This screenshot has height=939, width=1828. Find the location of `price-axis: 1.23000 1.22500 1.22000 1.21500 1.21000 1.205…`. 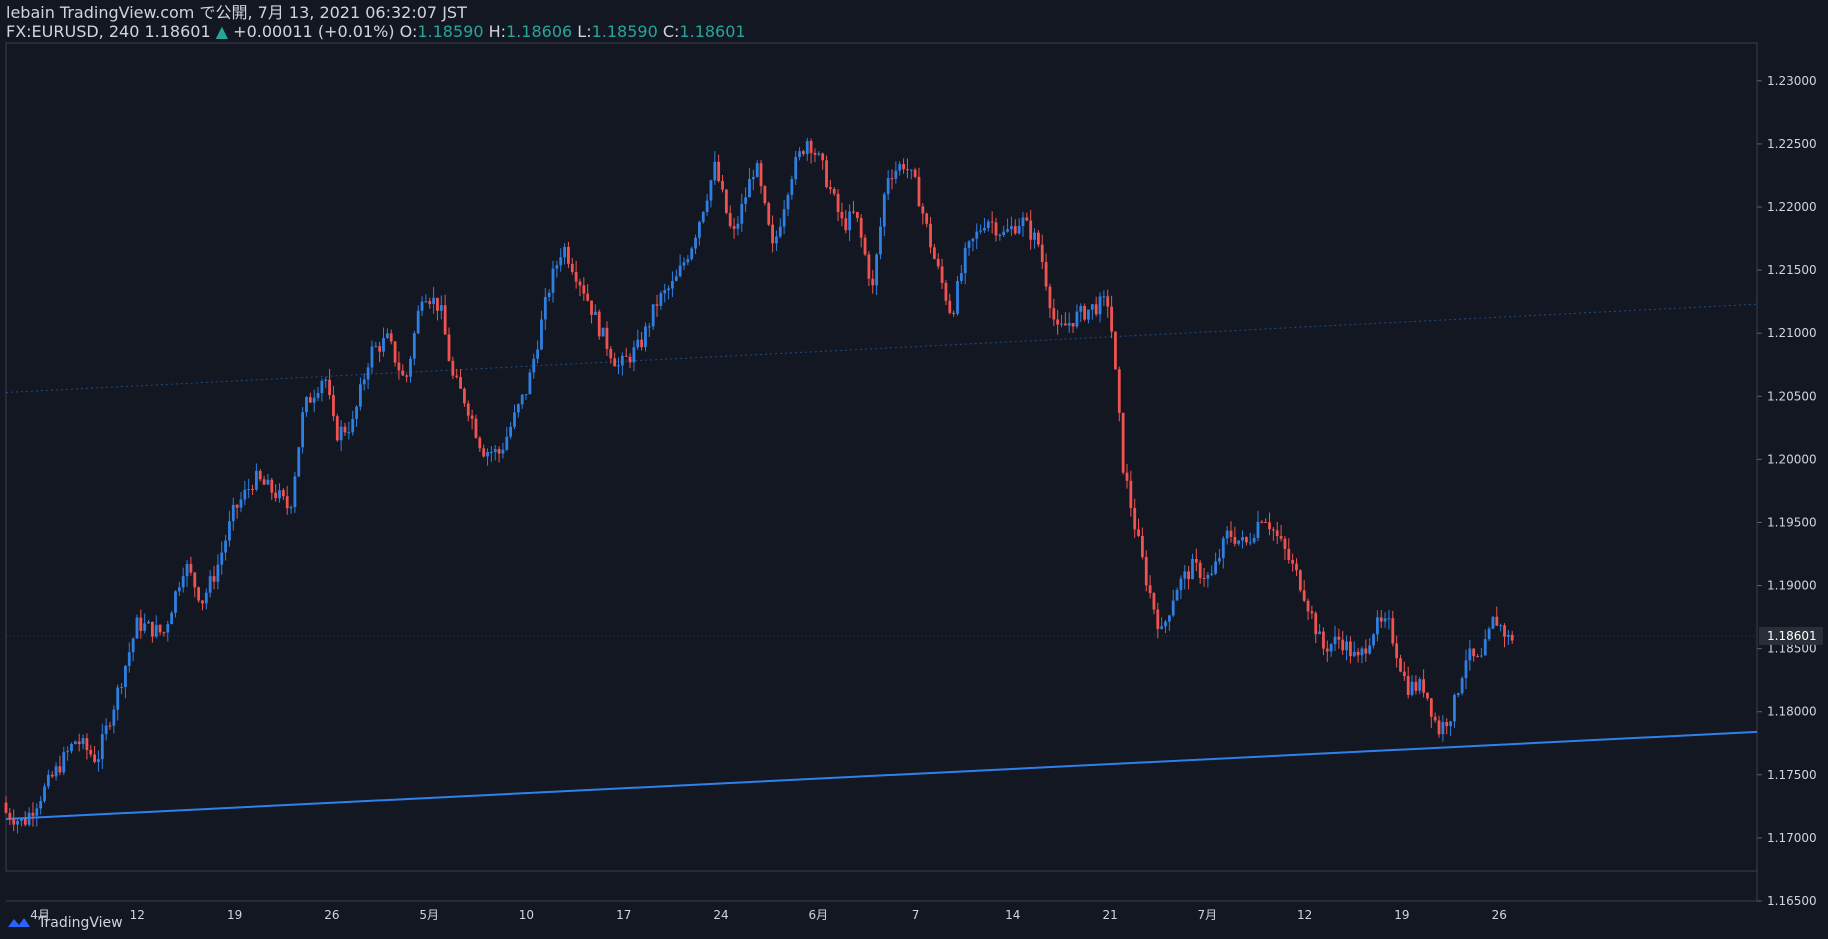

price-axis: 1.23000 1.22500 1.22000 1.21500 1.21000 1.205… is located at coordinates (1787, 491).